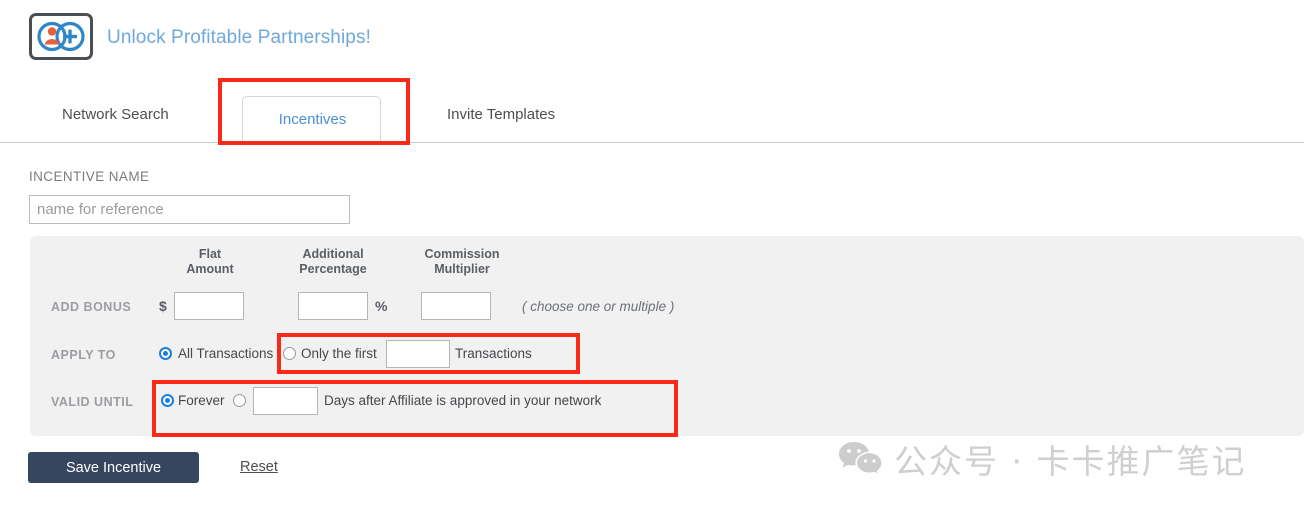  Describe the element at coordinates (239, 400) in the screenshot. I see `radio-days-after-approval` at that location.